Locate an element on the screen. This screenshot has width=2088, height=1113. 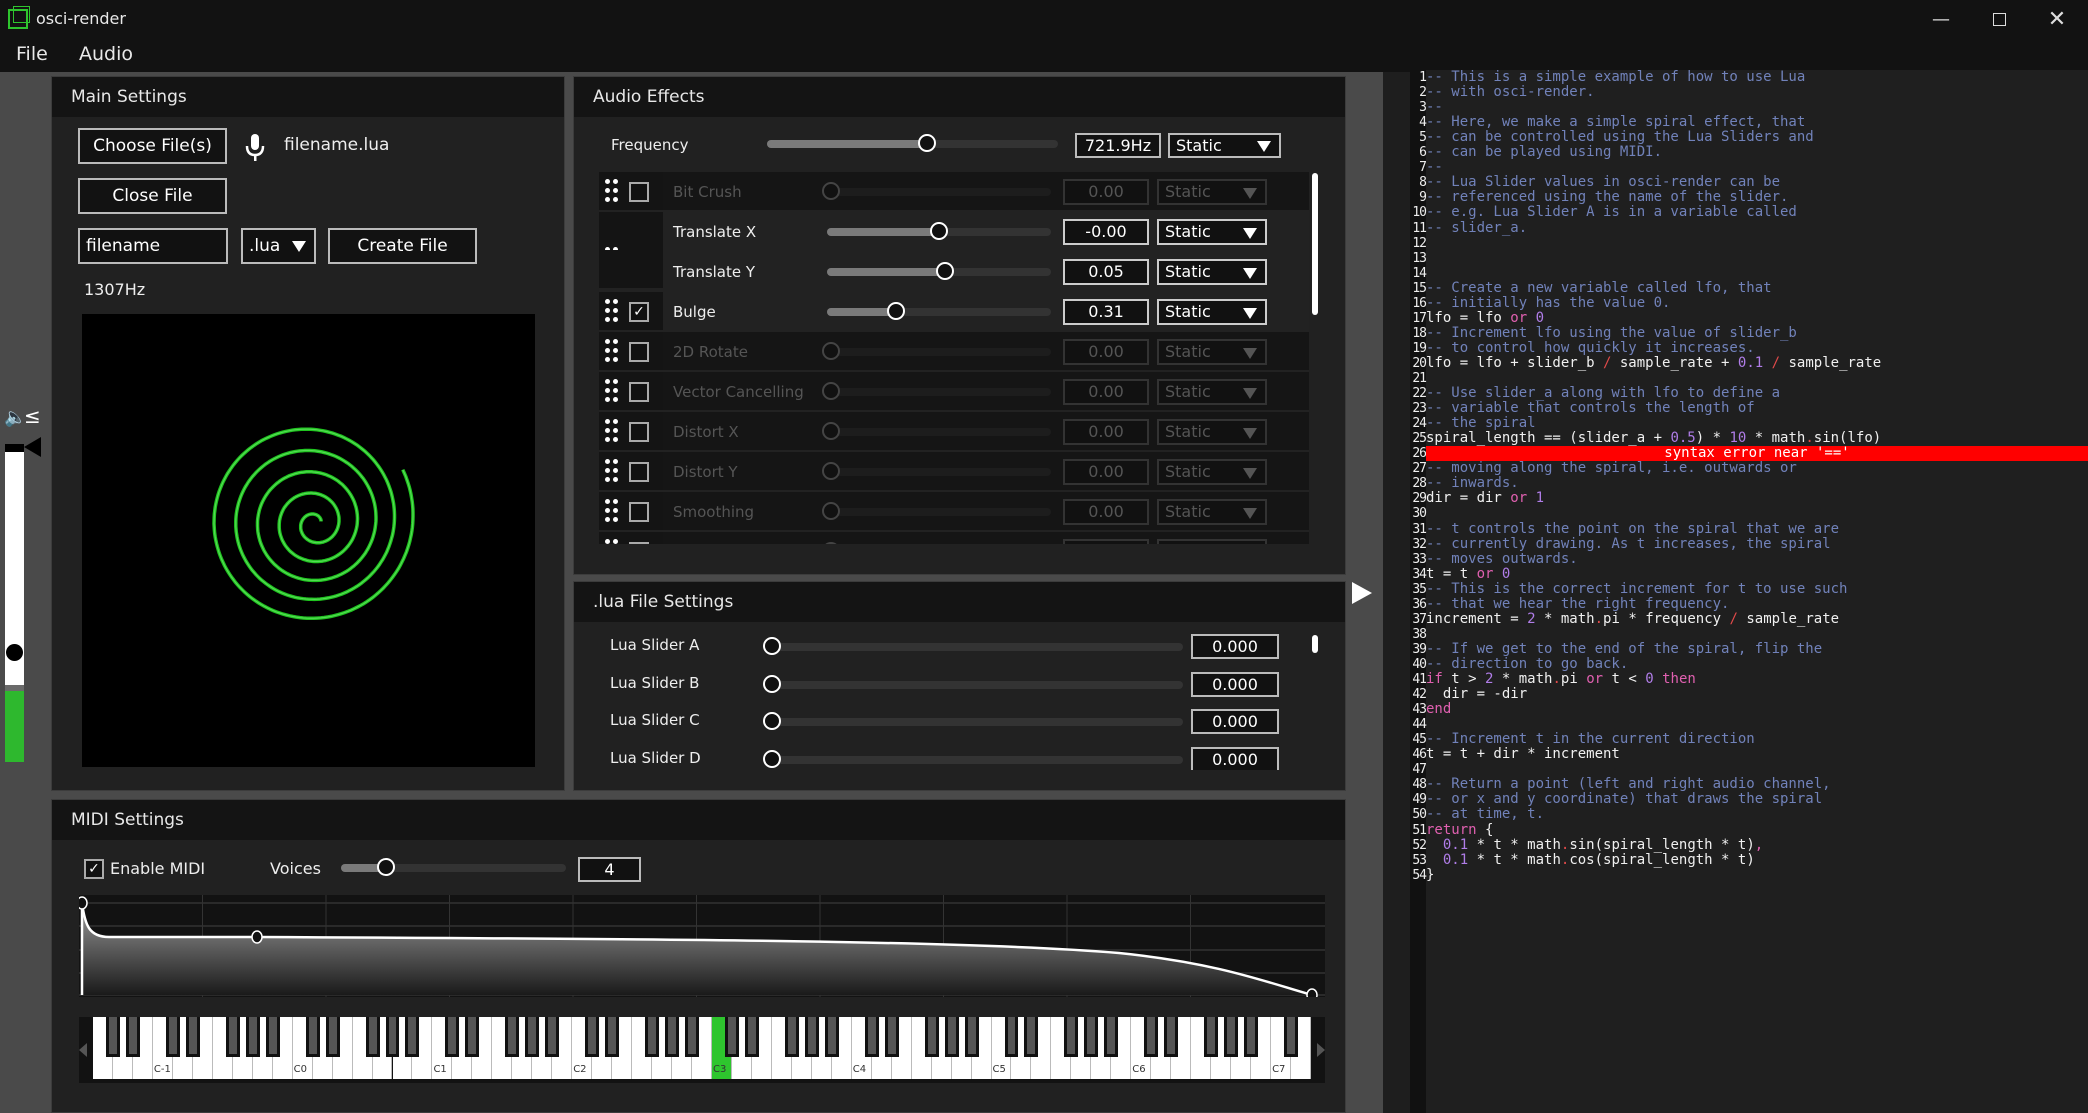
volume-knob is located at coordinates (14, 652).